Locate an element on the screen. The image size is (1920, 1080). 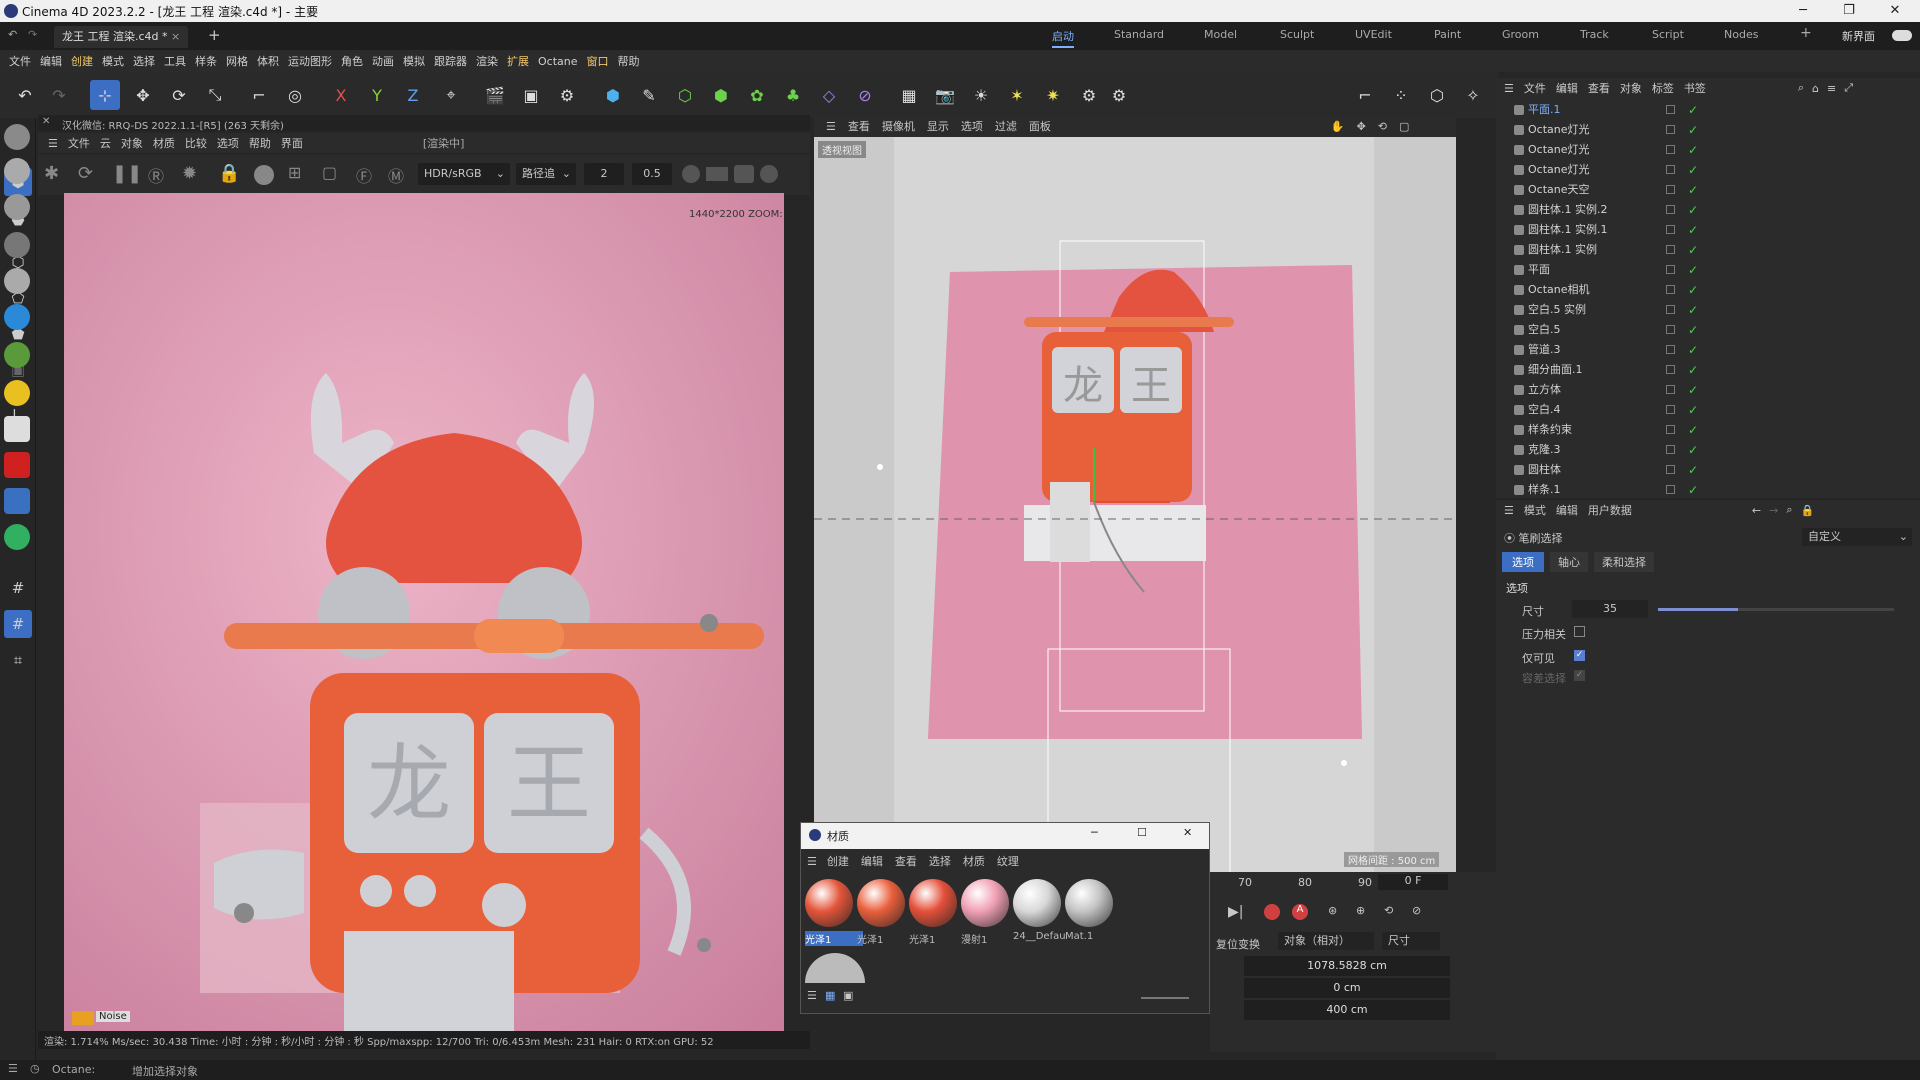
rv-menu-object: 对象 is located at coordinates (132, 143).